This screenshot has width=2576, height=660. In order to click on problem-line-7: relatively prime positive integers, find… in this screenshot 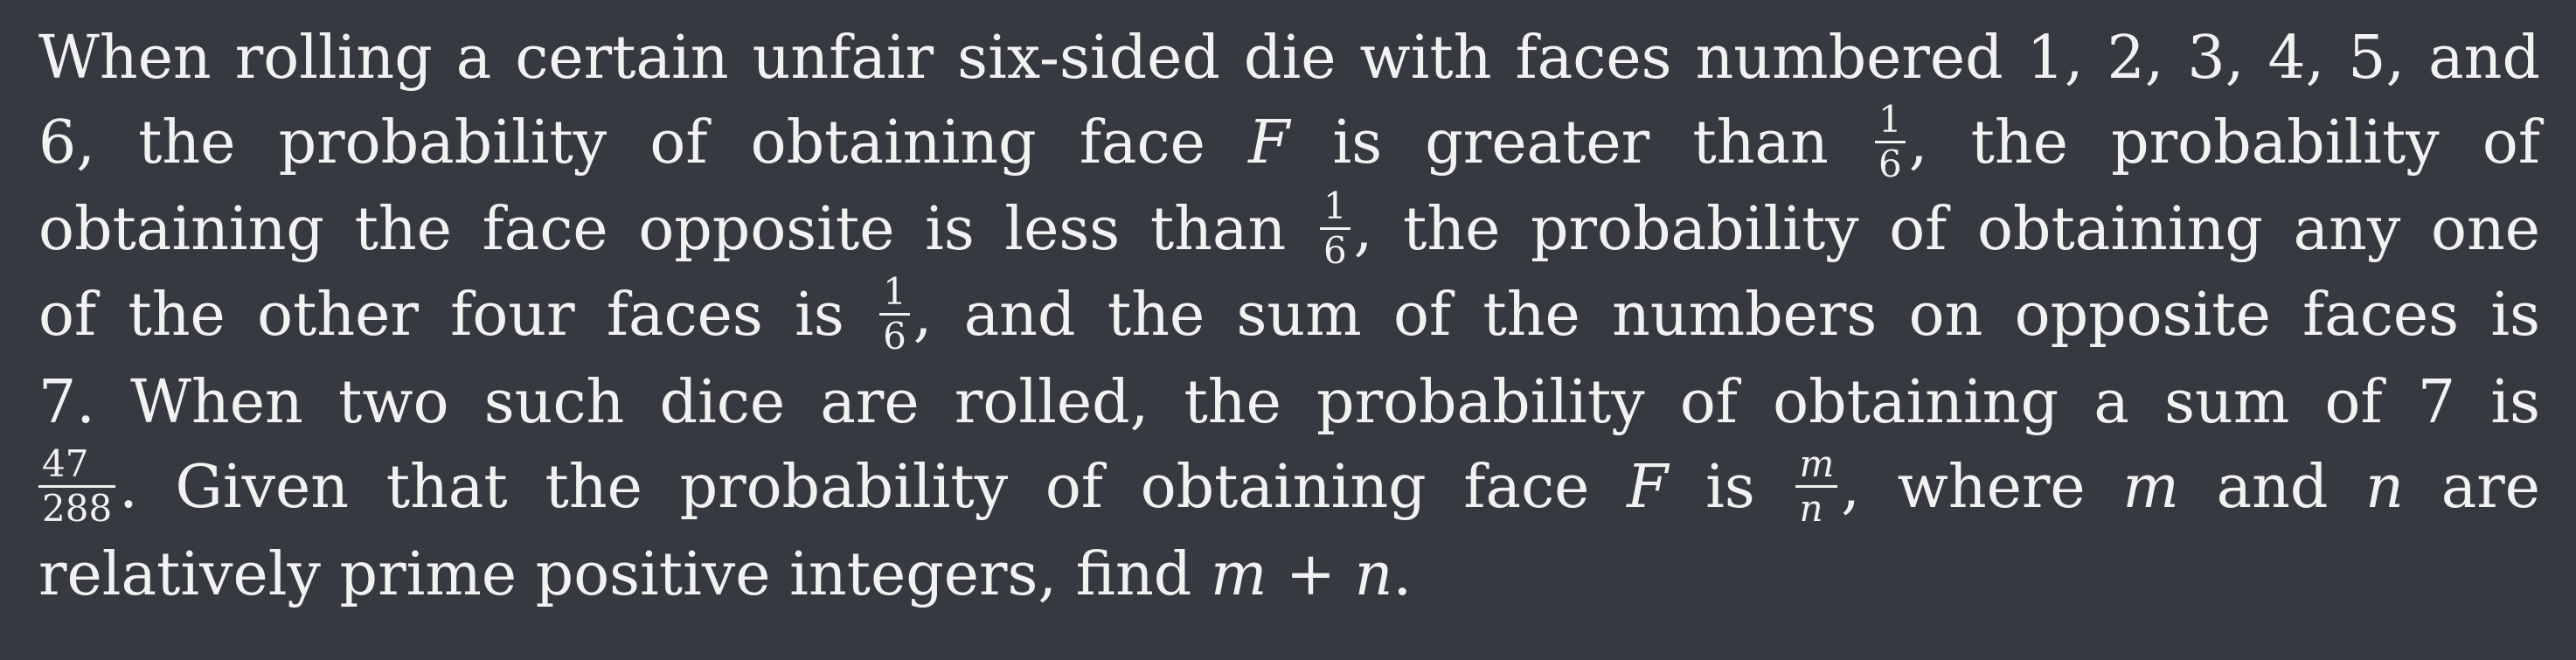, I will do `click(1289, 575)`.